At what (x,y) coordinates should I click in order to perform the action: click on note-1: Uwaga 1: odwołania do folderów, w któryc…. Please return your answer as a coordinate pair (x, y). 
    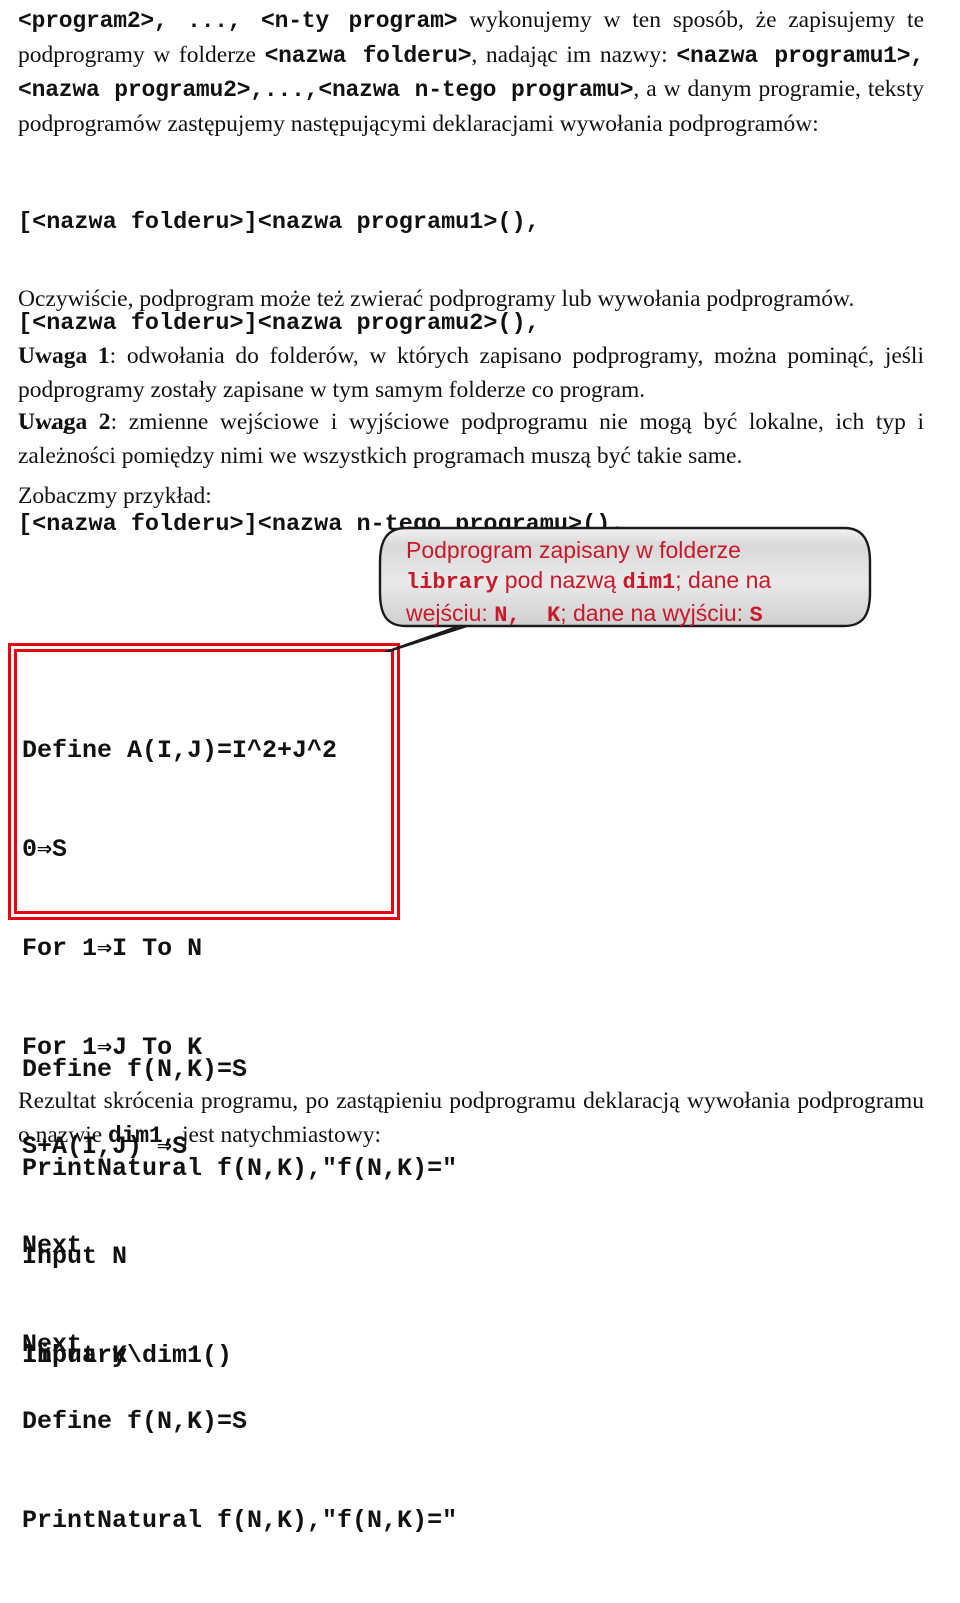
    Looking at the image, I should click on (471, 373).